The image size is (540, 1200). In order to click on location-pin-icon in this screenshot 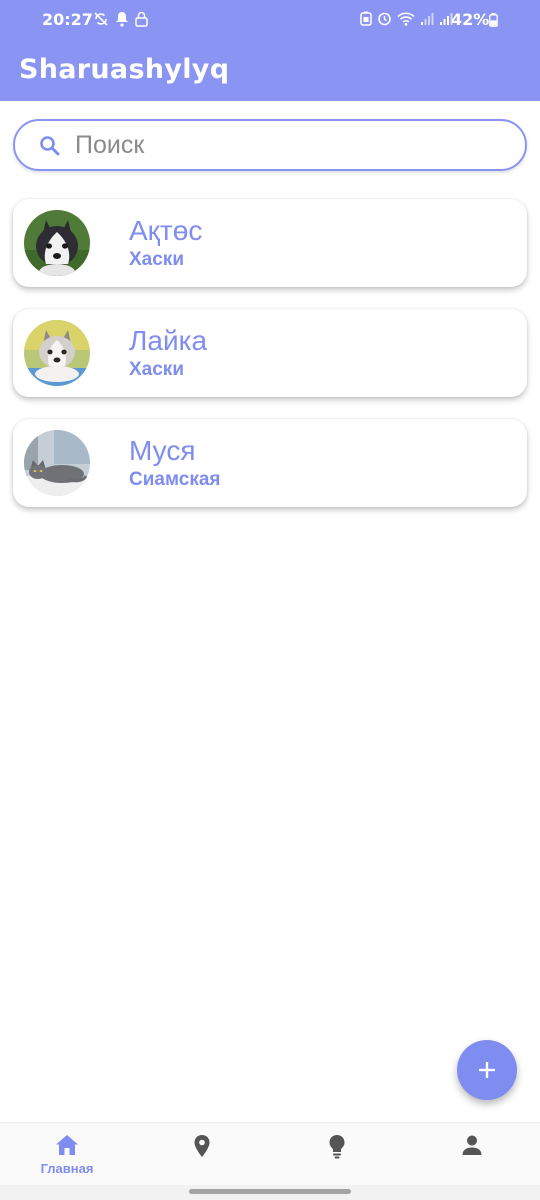, I will do `click(202, 1146)`.